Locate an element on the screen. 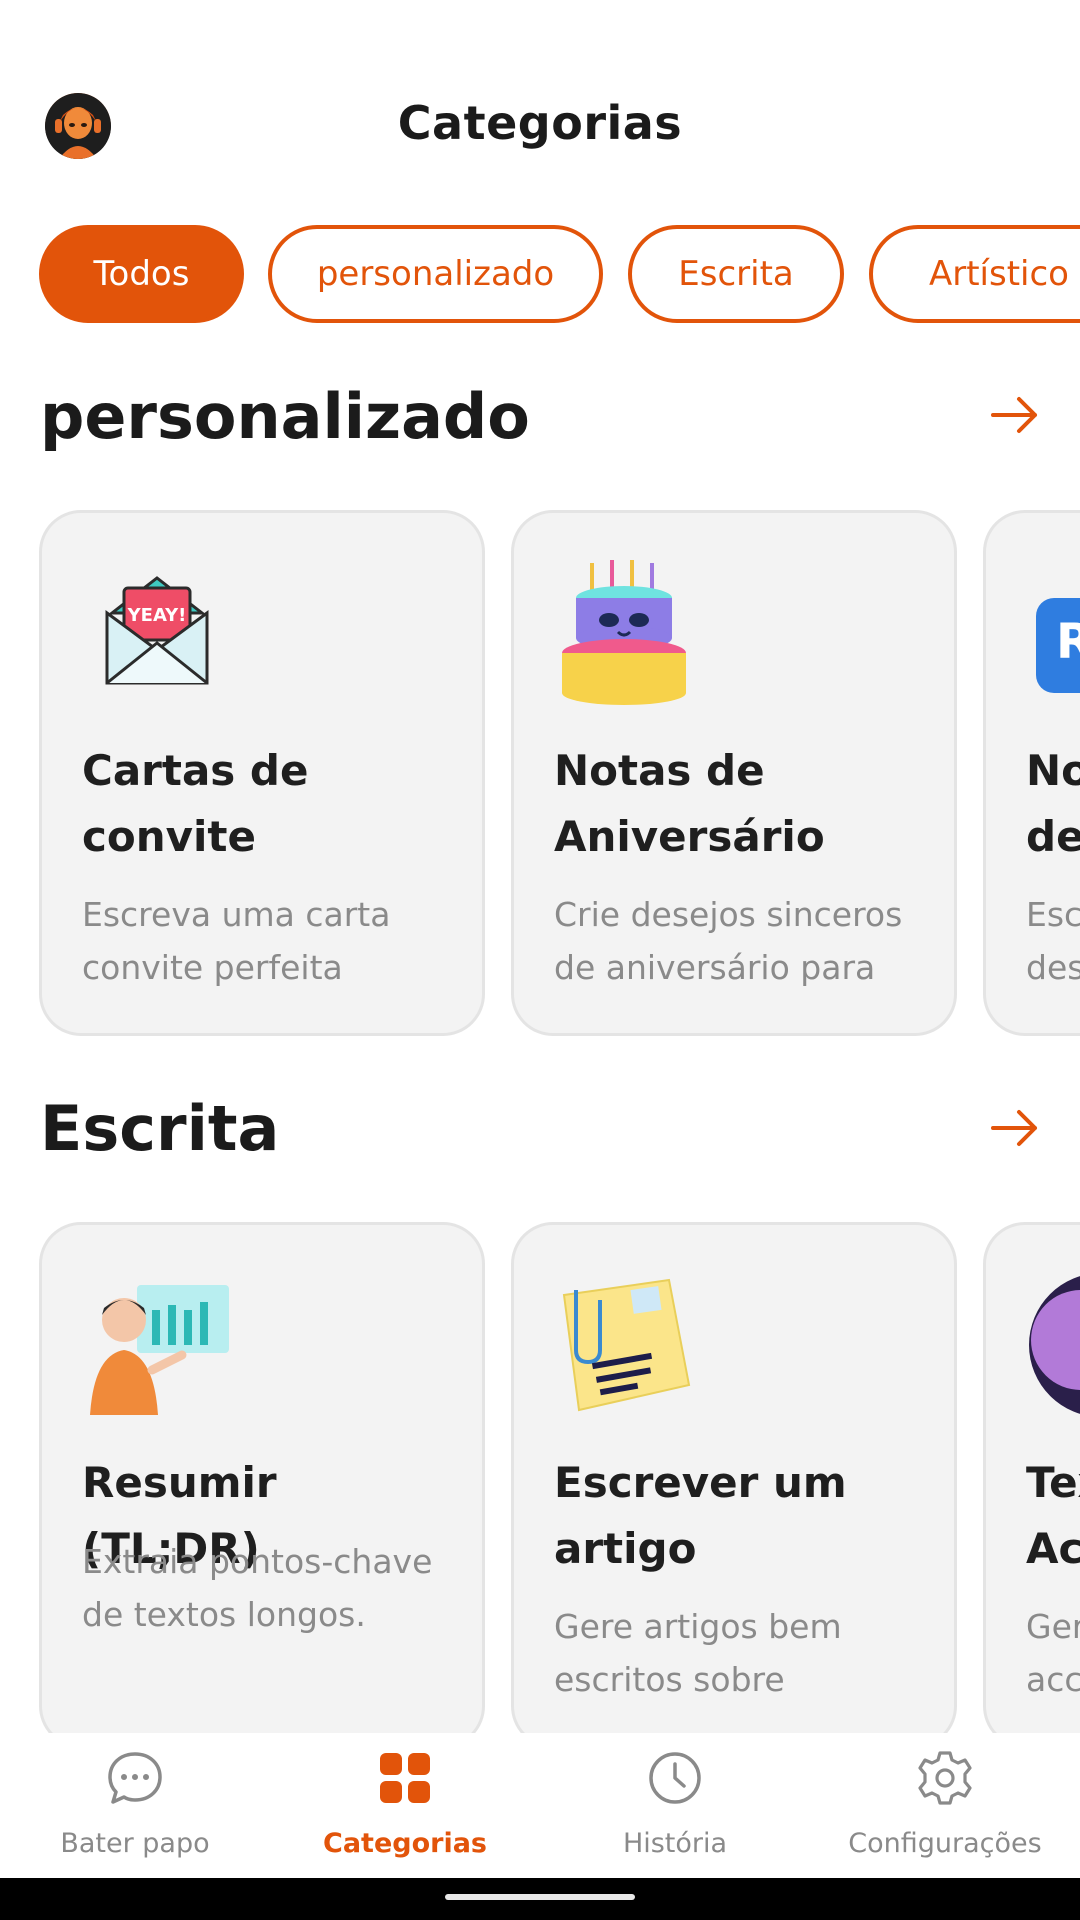  chip-todos: Todos is located at coordinates (141, 274).